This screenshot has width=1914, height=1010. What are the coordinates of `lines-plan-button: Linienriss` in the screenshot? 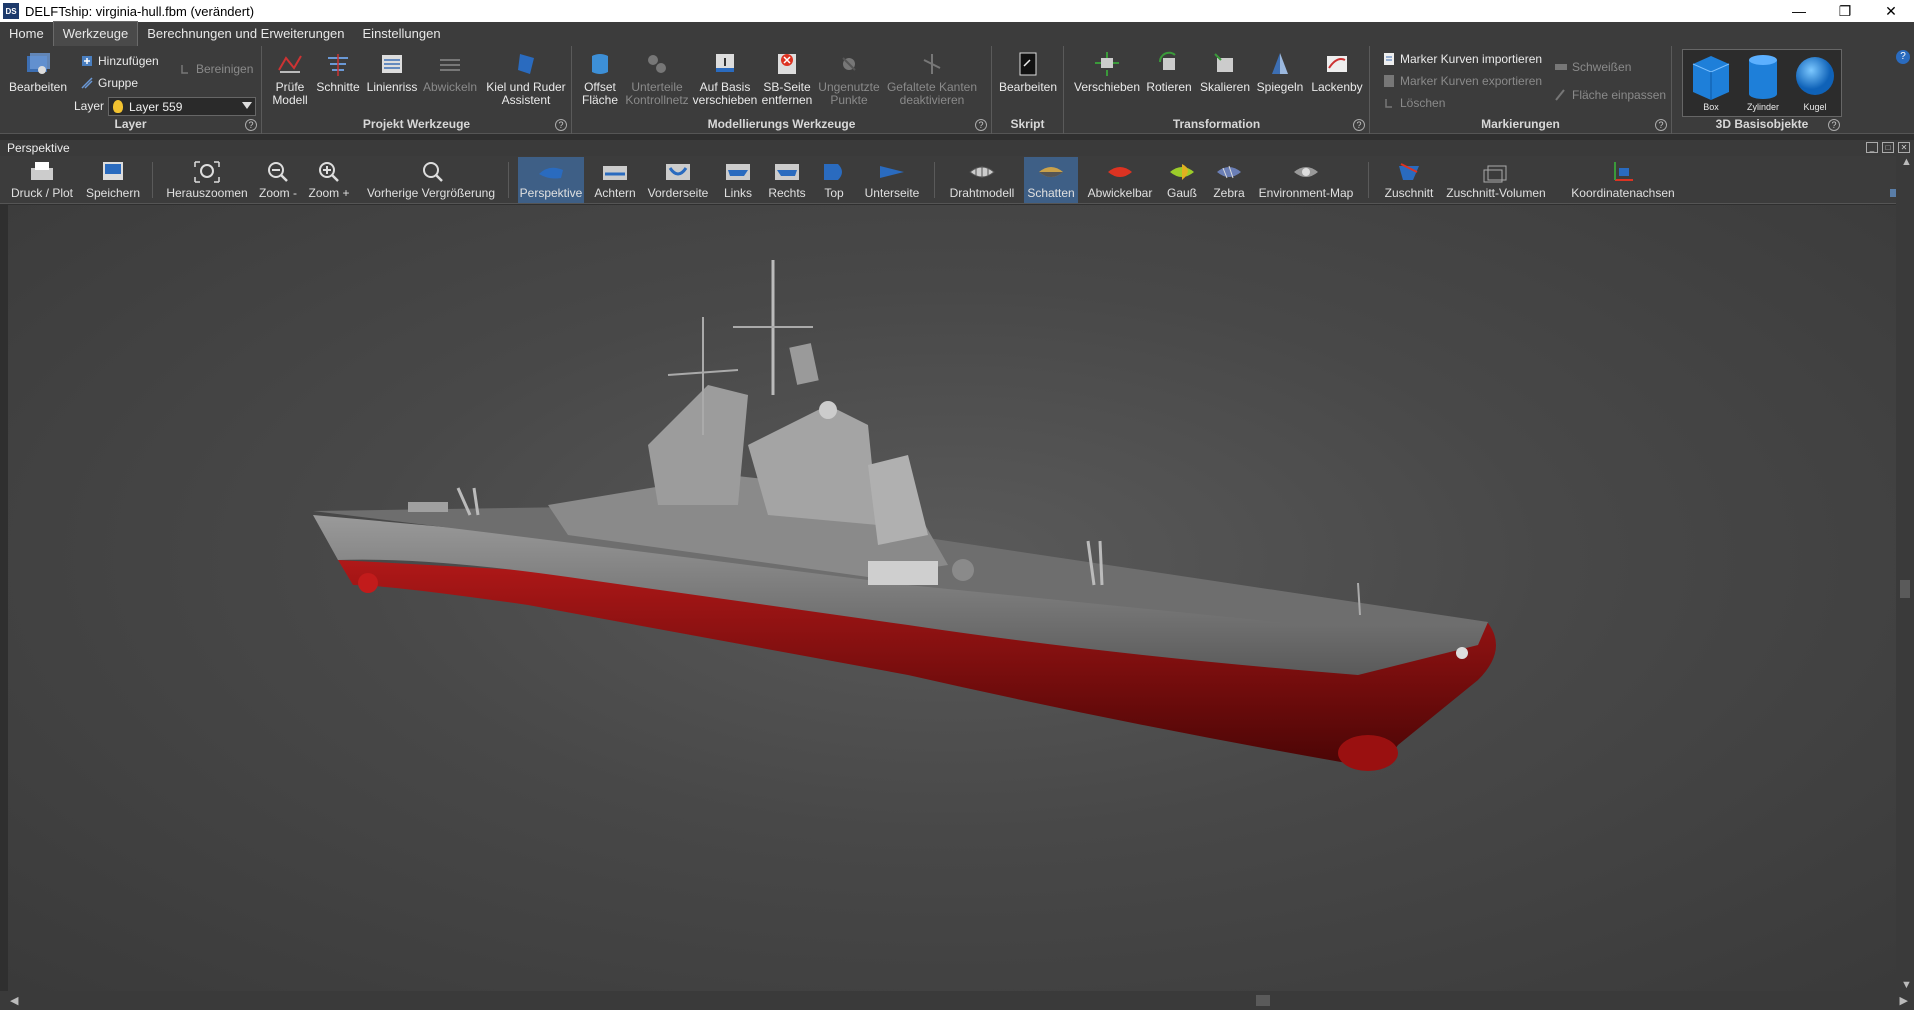 It's located at (392, 72).